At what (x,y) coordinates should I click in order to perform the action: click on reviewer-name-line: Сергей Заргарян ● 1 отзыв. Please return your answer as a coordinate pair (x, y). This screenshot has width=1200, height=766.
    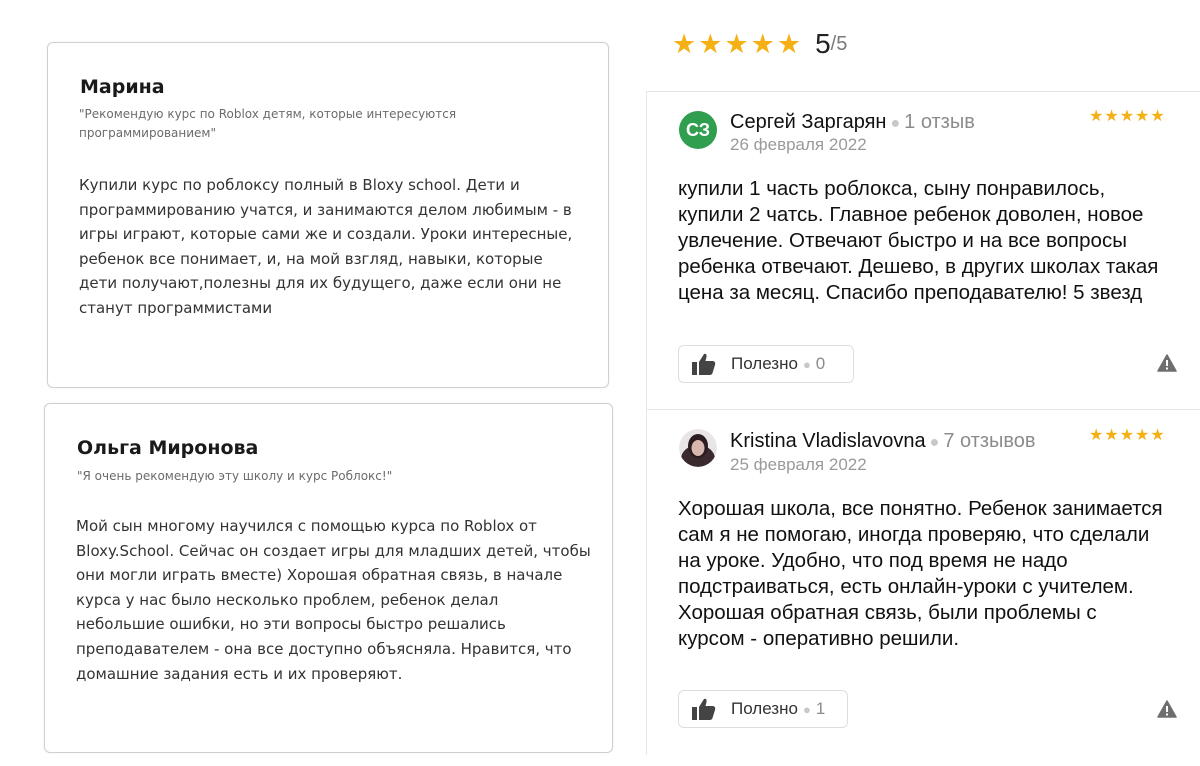
    Looking at the image, I should click on (852, 122).